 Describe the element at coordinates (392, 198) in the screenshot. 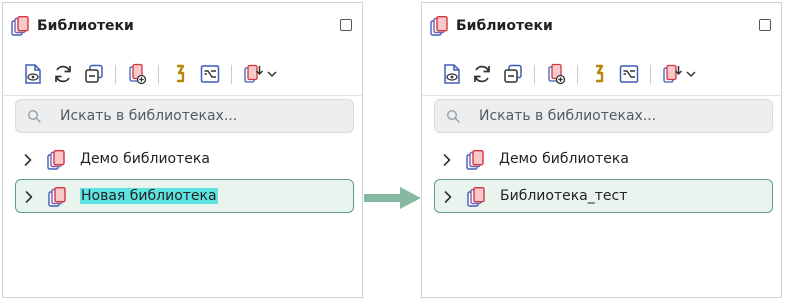

I see `arrow-right-icon` at that location.